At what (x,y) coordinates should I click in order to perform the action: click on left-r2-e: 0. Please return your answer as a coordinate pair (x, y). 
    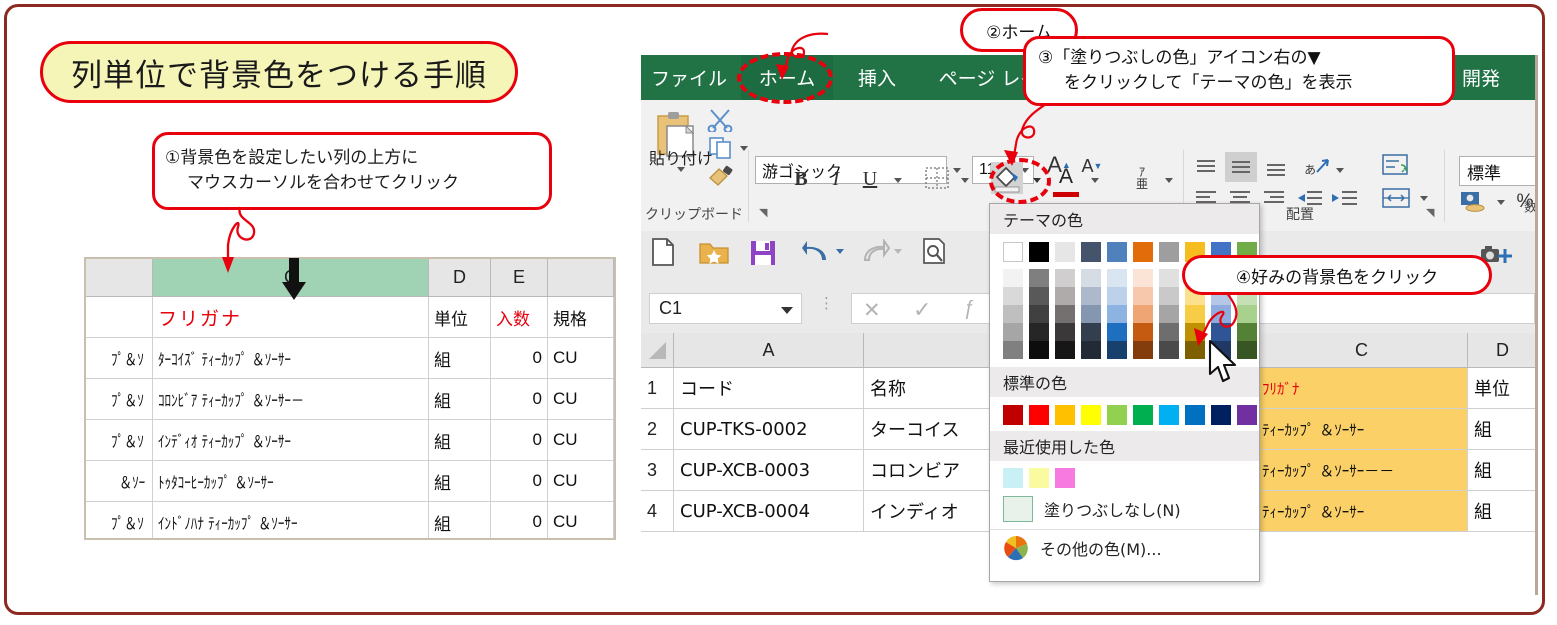
    Looking at the image, I should click on (519, 399).